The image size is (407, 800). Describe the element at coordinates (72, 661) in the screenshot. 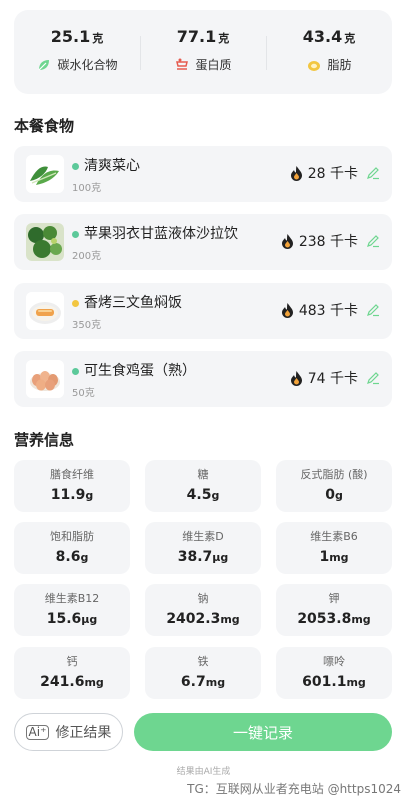

I see `nutrient-label: 钙` at that location.